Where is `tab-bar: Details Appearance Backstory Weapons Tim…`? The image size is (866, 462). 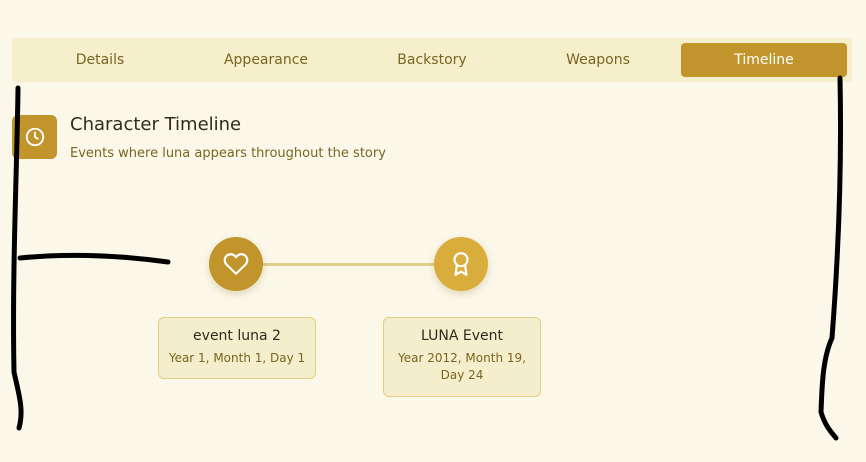 tab-bar: Details Appearance Backstory Weapons Tim… is located at coordinates (432, 60).